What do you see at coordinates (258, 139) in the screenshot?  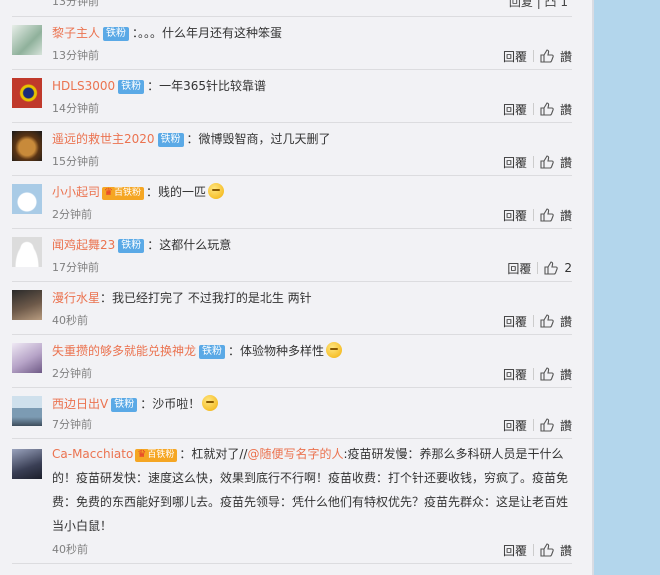 I see `comment-text: ：微博毁智商，过几天删了` at bounding box center [258, 139].